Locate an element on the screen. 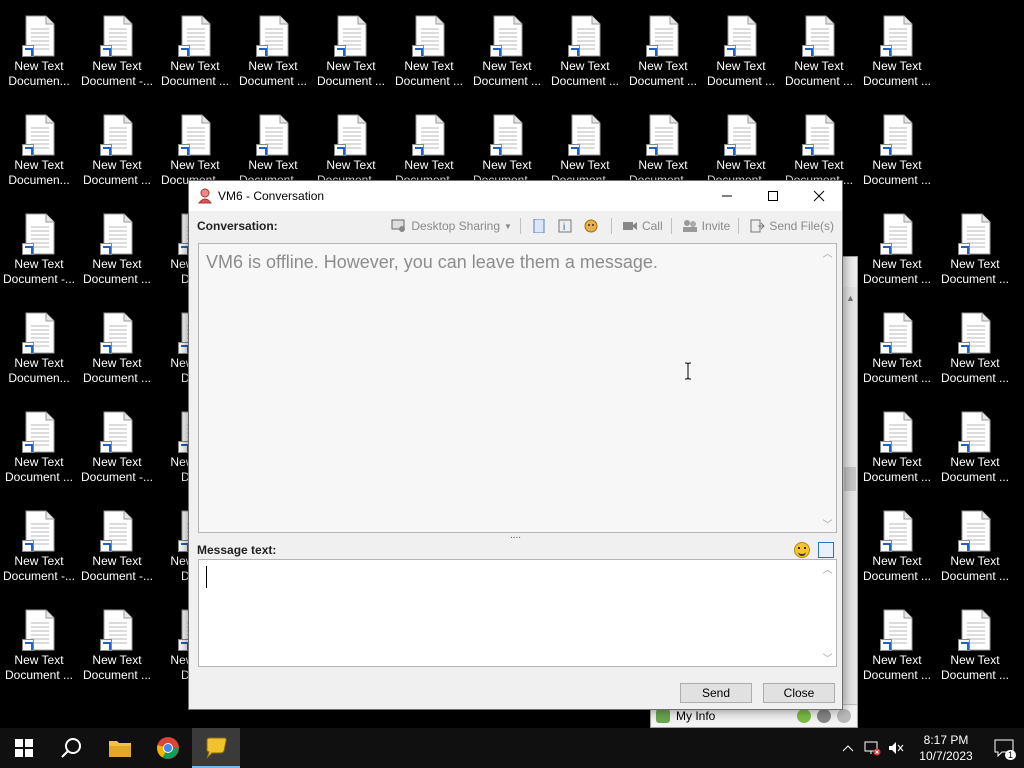  scroll-up-icon: ▲ is located at coordinates (850, 298).